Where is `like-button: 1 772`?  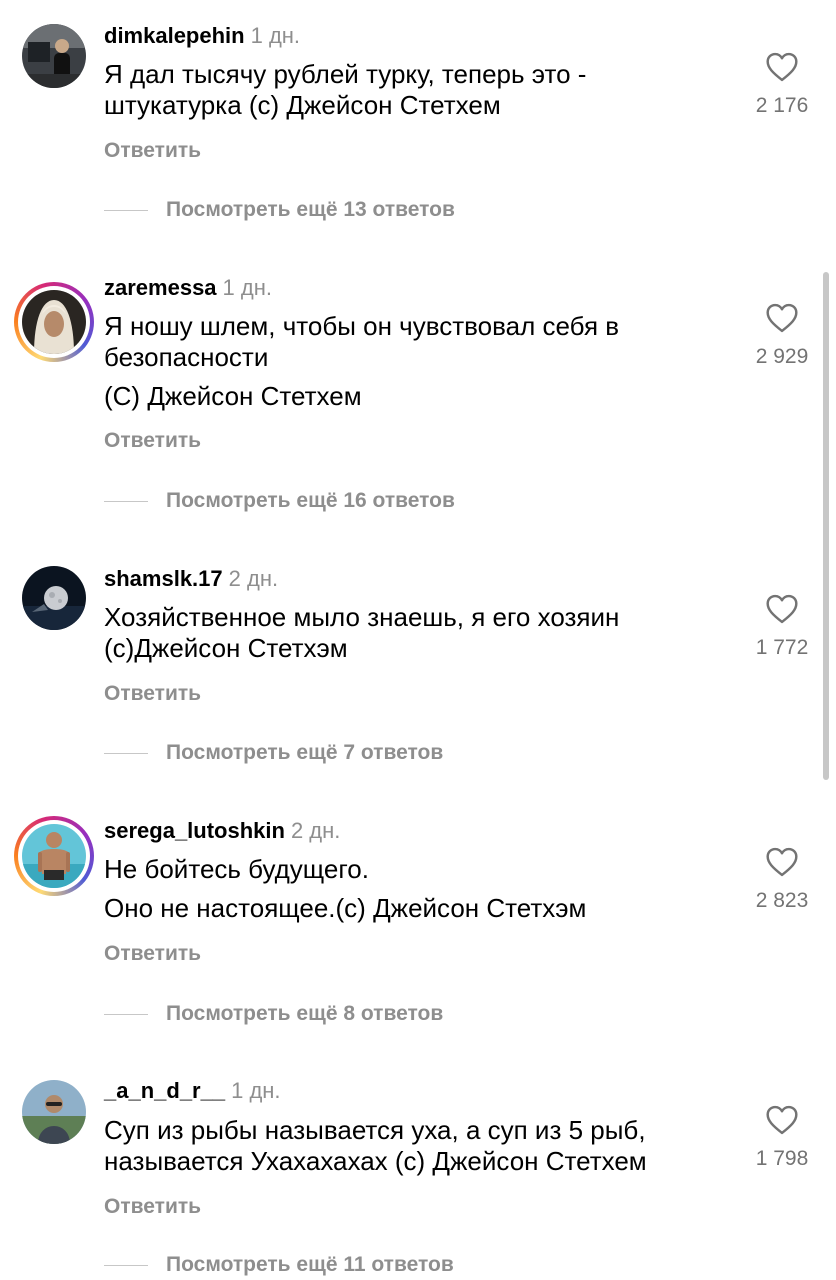 like-button: 1 772 is located at coordinates (782, 627).